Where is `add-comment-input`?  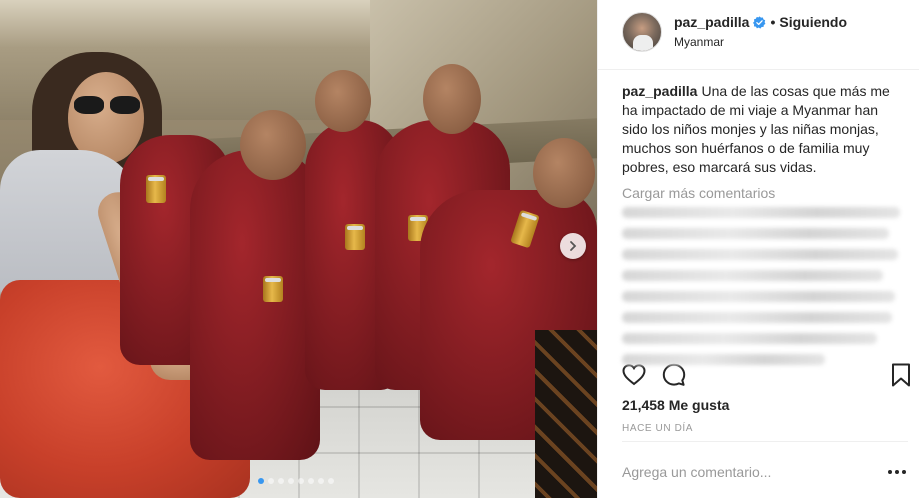
add-comment-input is located at coordinates (747, 472).